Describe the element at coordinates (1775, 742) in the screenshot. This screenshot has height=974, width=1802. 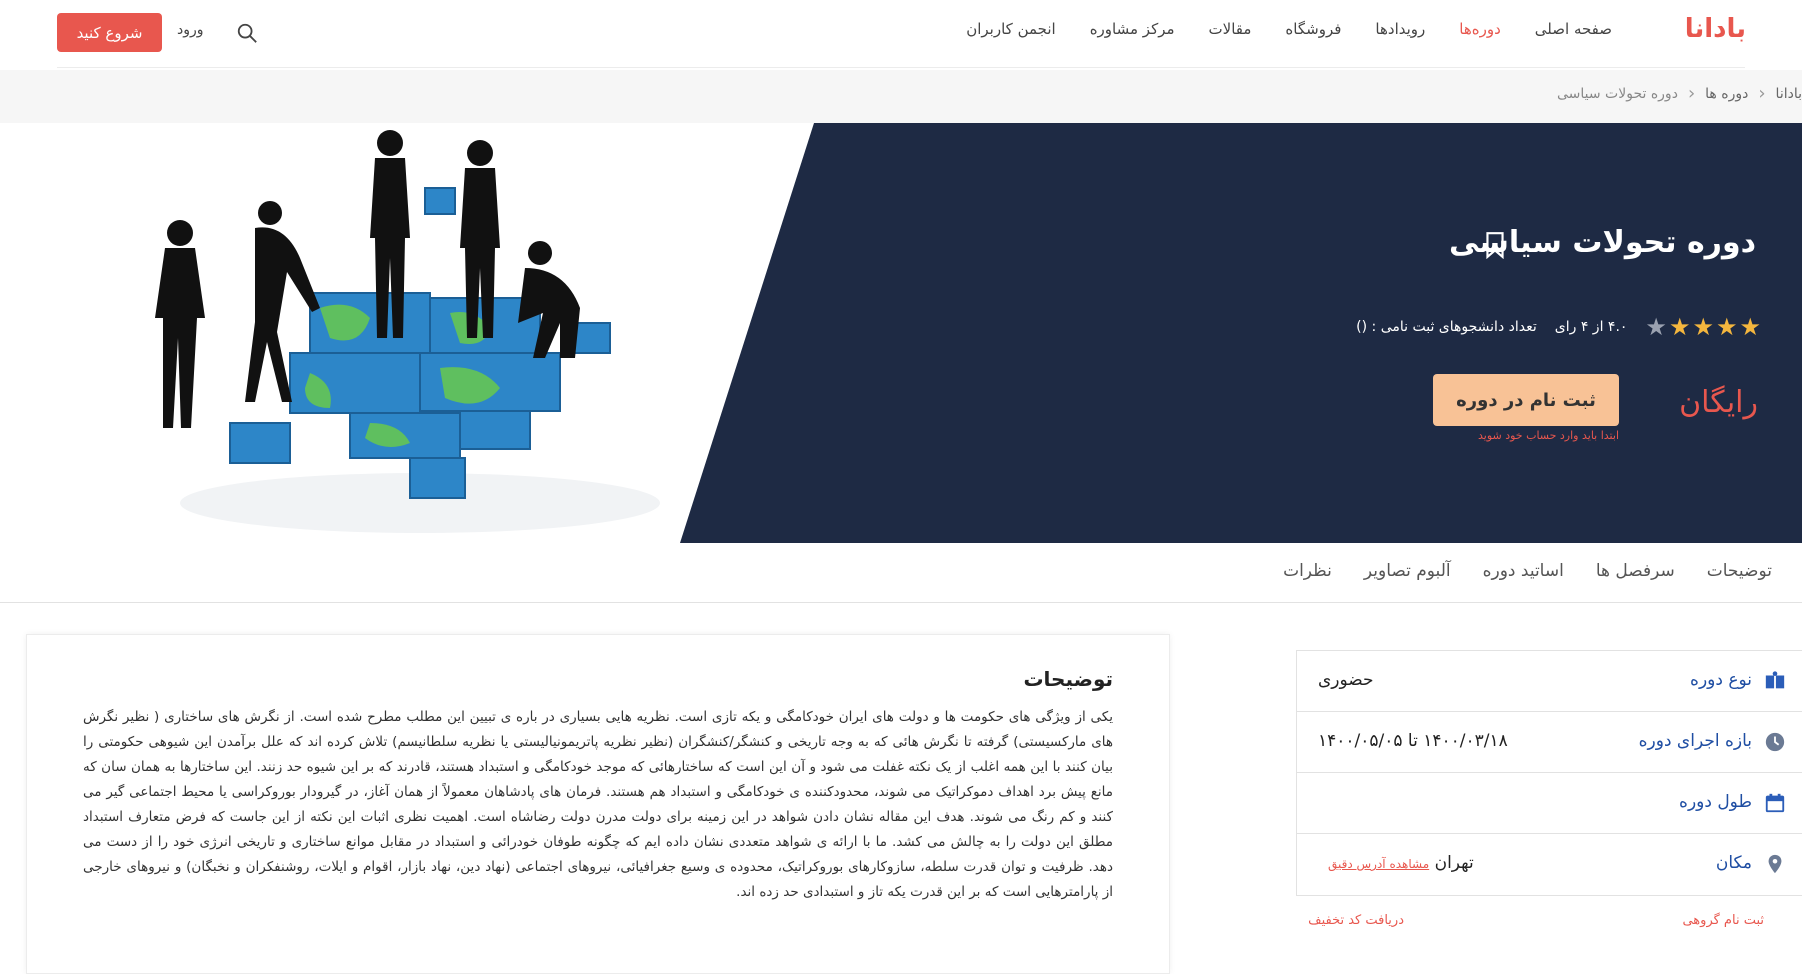
I see `clock-icon` at that location.